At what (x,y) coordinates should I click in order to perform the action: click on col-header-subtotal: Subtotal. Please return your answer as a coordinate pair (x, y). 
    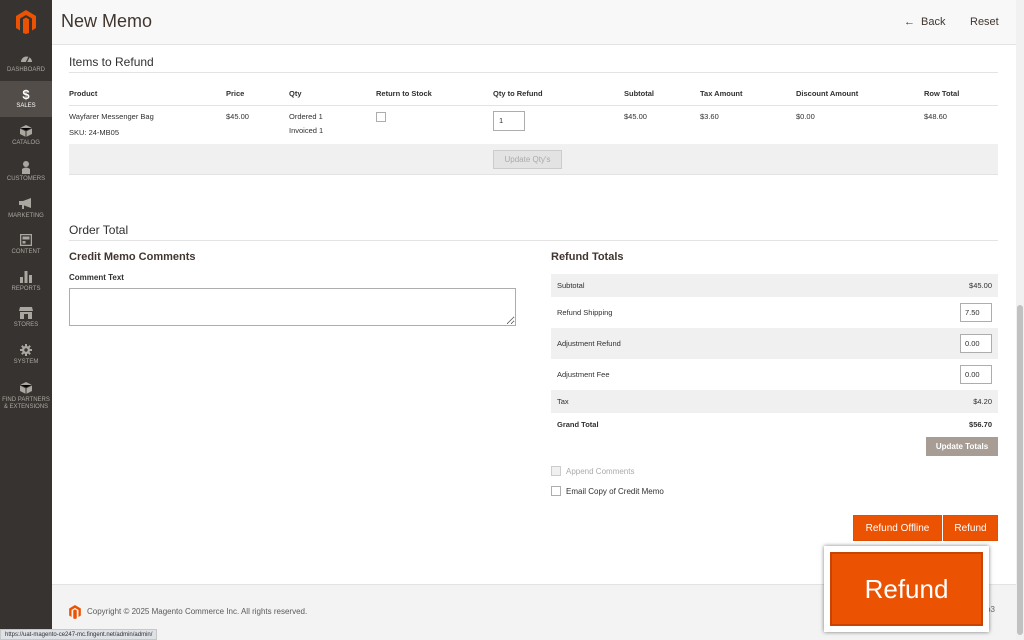
    Looking at the image, I should click on (639, 93).